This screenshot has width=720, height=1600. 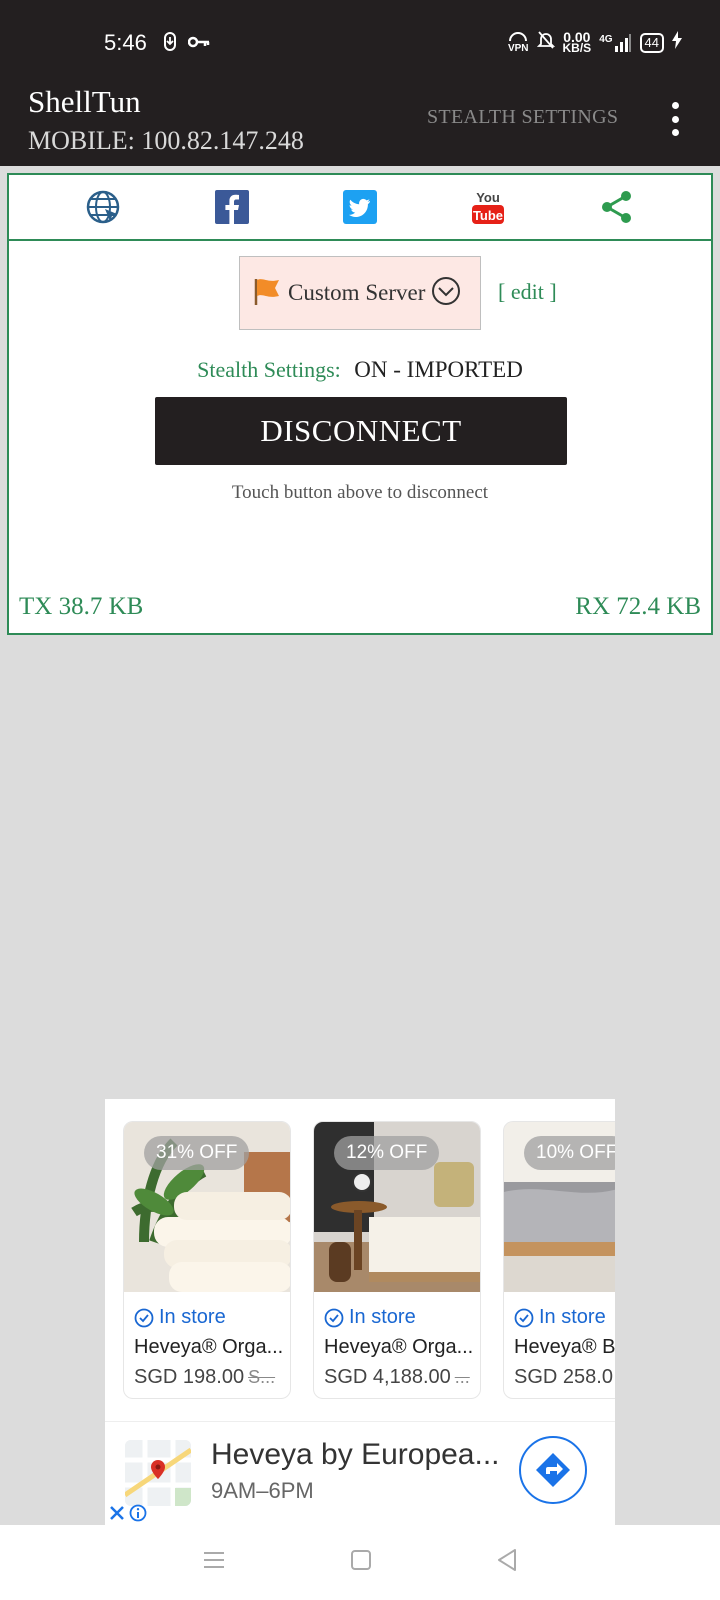 I want to click on battery-level: 44, so click(x=651, y=42).